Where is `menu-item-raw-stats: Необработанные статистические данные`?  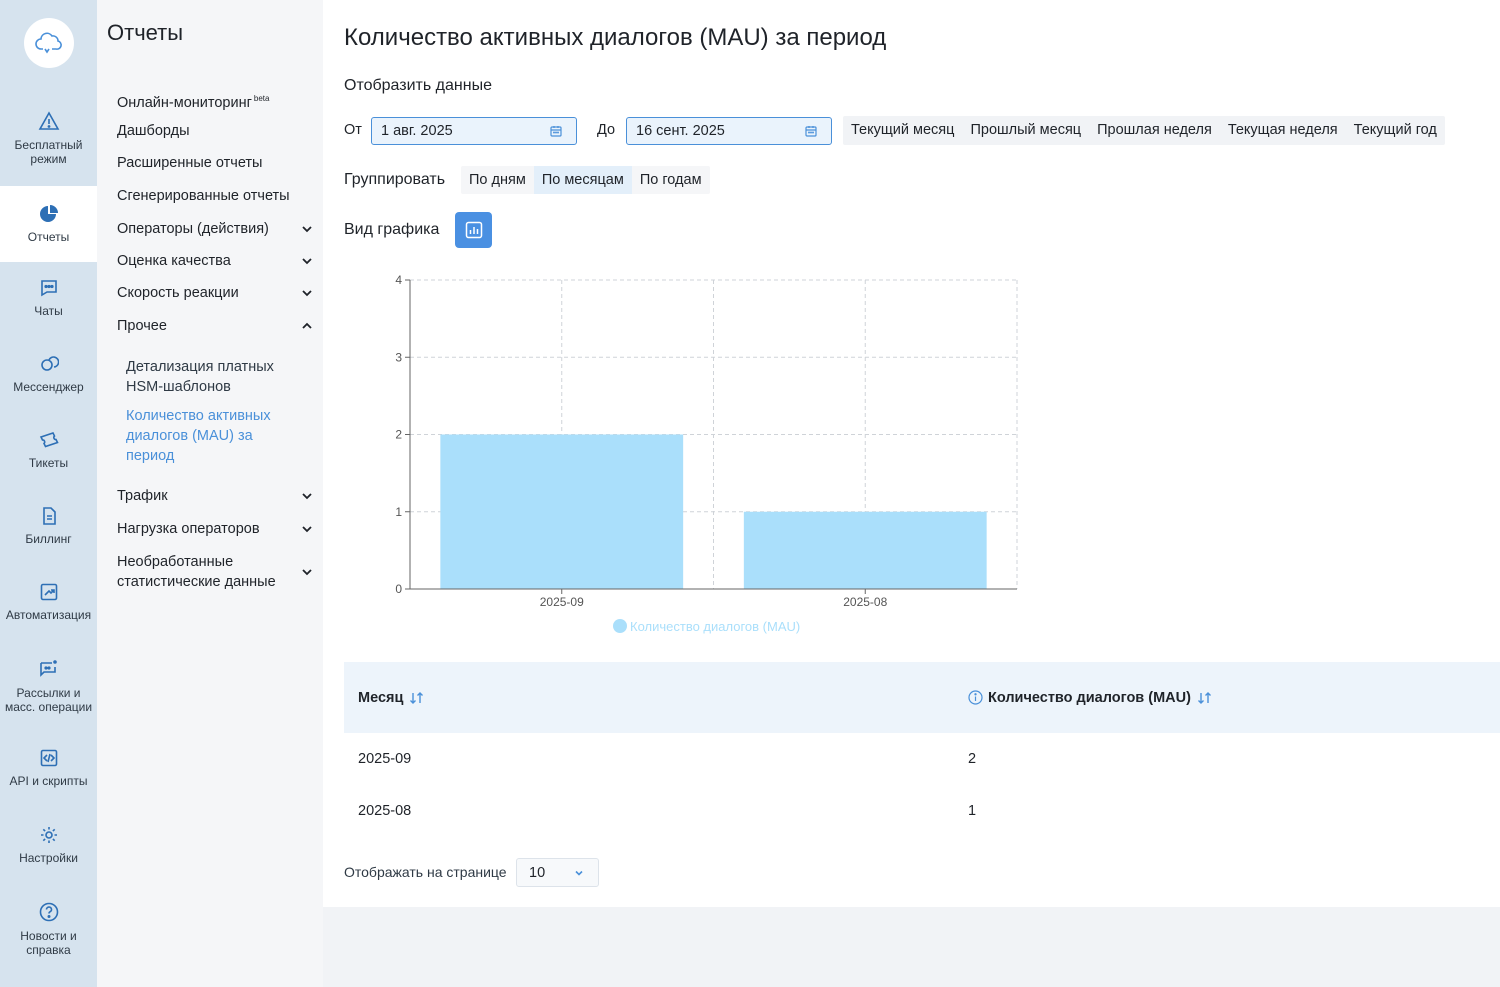
menu-item-raw-stats: Необработанные статистические данные is located at coordinates (215, 572).